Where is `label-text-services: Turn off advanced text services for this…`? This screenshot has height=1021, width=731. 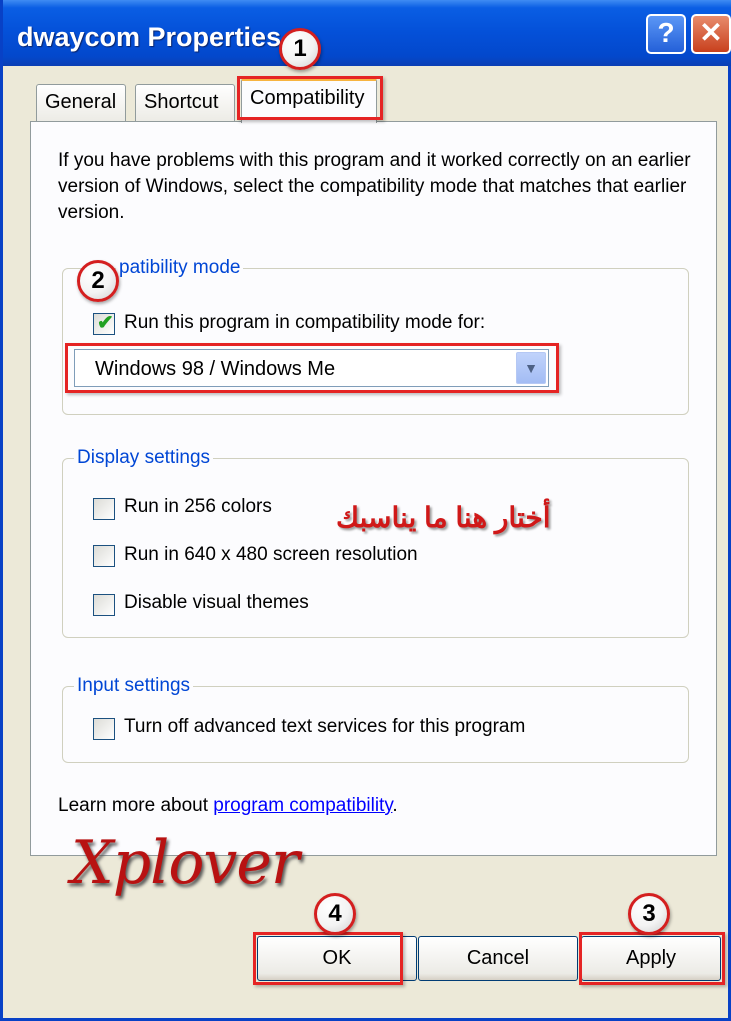
label-text-services: Turn off advanced text services for this… is located at coordinates (325, 726).